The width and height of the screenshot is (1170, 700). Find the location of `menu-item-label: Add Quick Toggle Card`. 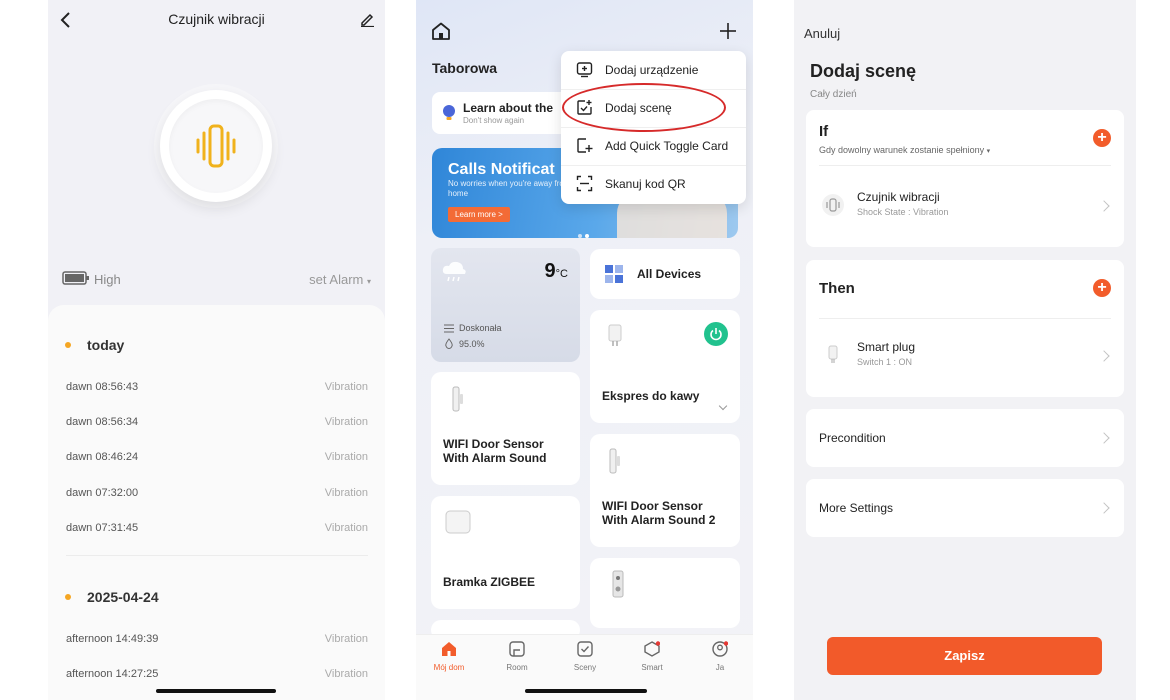

menu-item-label: Add Quick Toggle Card is located at coordinates (667, 146).